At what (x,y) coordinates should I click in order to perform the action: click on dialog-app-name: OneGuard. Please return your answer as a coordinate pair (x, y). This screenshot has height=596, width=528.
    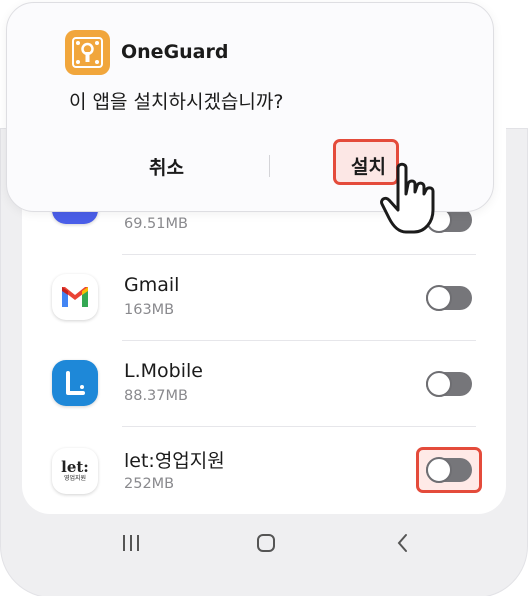
    Looking at the image, I should click on (175, 52).